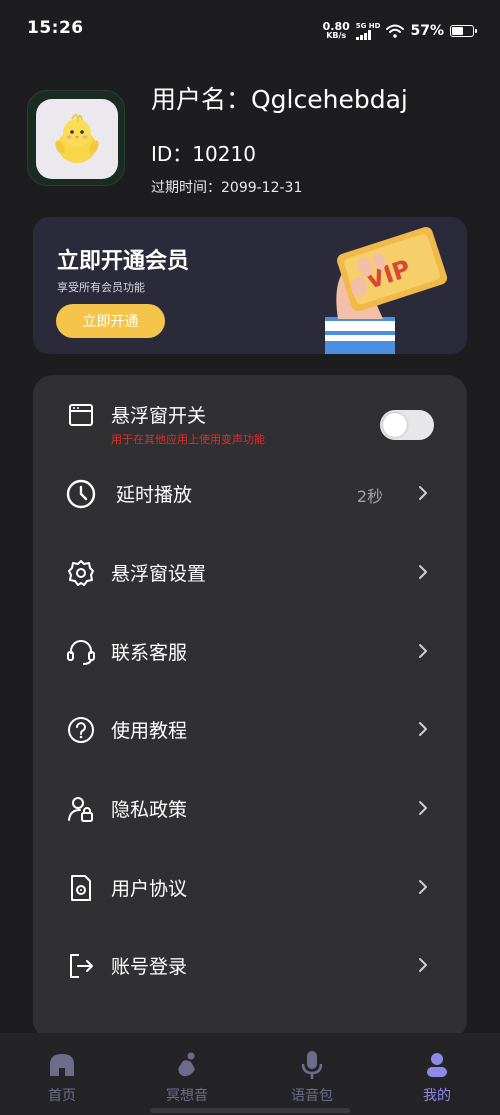 The height and width of the screenshot is (1115, 500). Describe the element at coordinates (110, 321) in the screenshot. I see `activate-vip-button: 立即开通` at that location.